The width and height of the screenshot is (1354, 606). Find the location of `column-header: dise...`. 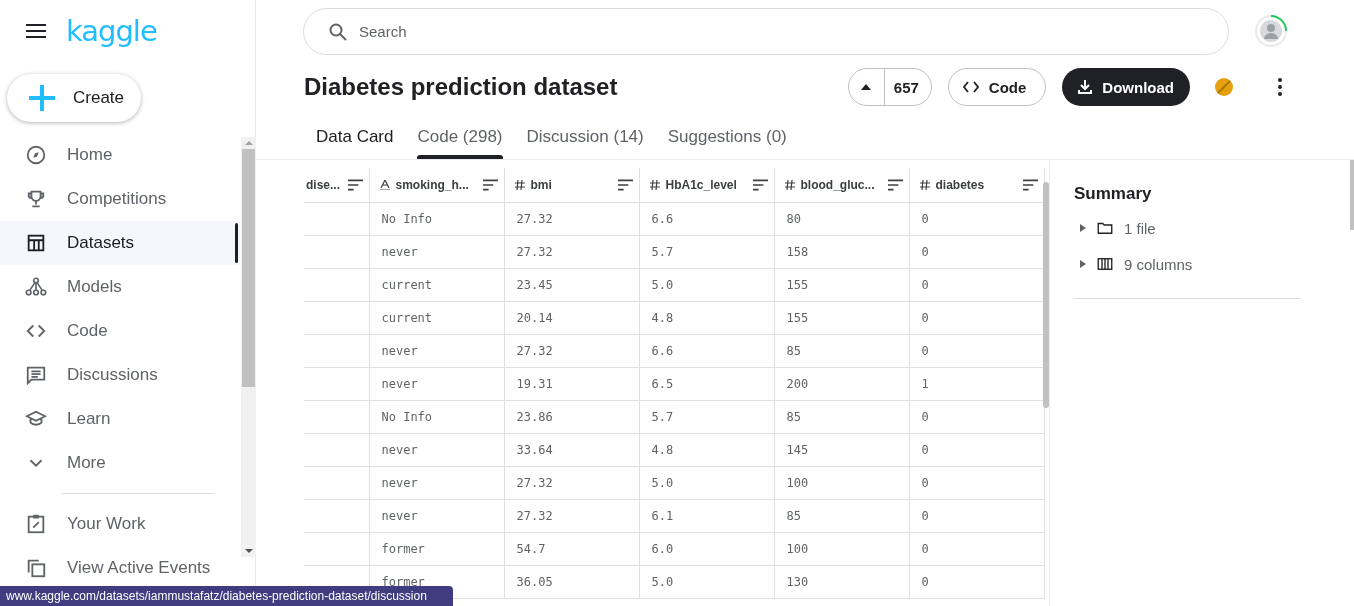

column-header: dise... is located at coordinates (336, 185).